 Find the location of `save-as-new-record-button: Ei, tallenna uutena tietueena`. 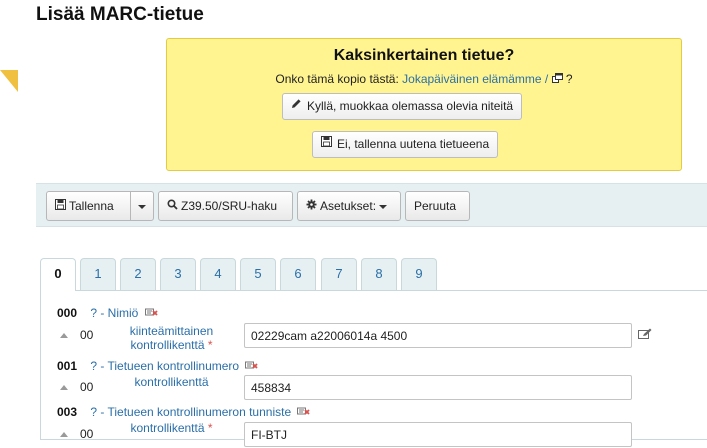

save-as-new-record-button: Ei, tallenna uutena tietueena is located at coordinates (405, 144).